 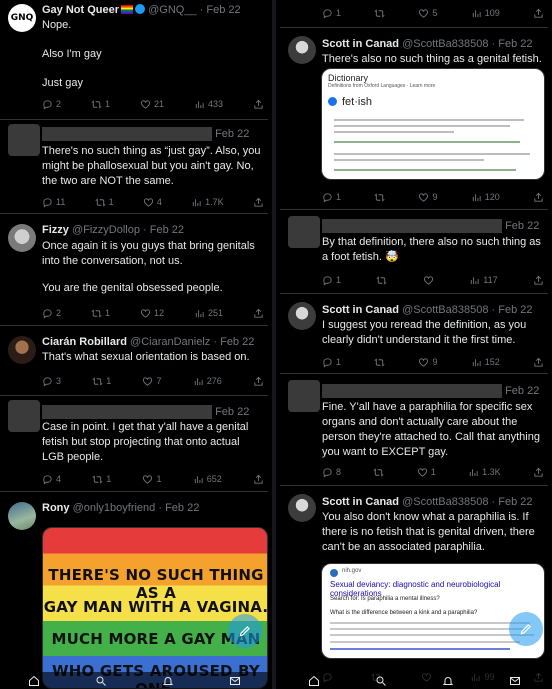 What do you see at coordinates (428, 280) in the screenshot?
I see `like-button` at bounding box center [428, 280].